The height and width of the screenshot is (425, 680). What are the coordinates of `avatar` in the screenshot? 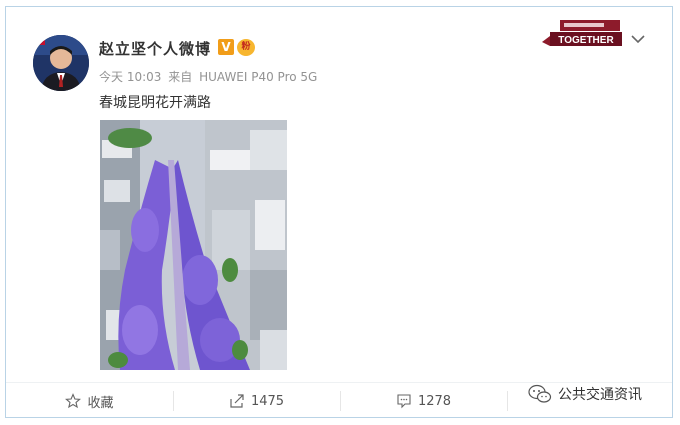 It's located at (61, 63).